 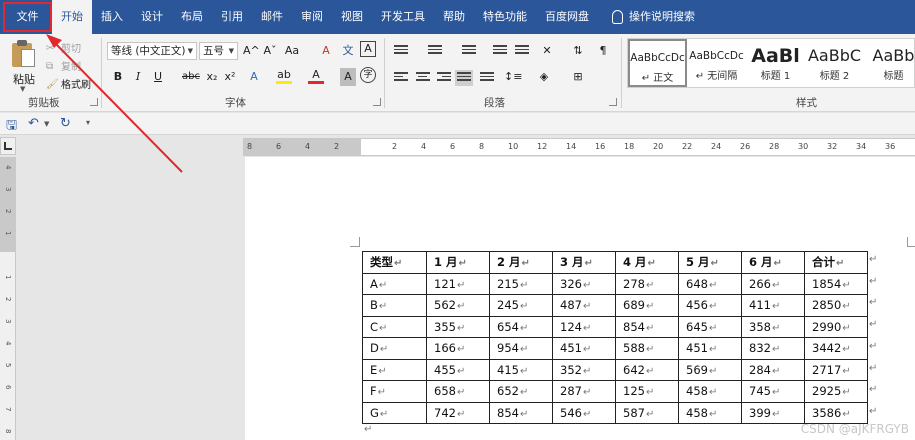 What do you see at coordinates (584, 391) in the screenshot?
I see `table-cell: 287↵` at bounding box center [584, 391].